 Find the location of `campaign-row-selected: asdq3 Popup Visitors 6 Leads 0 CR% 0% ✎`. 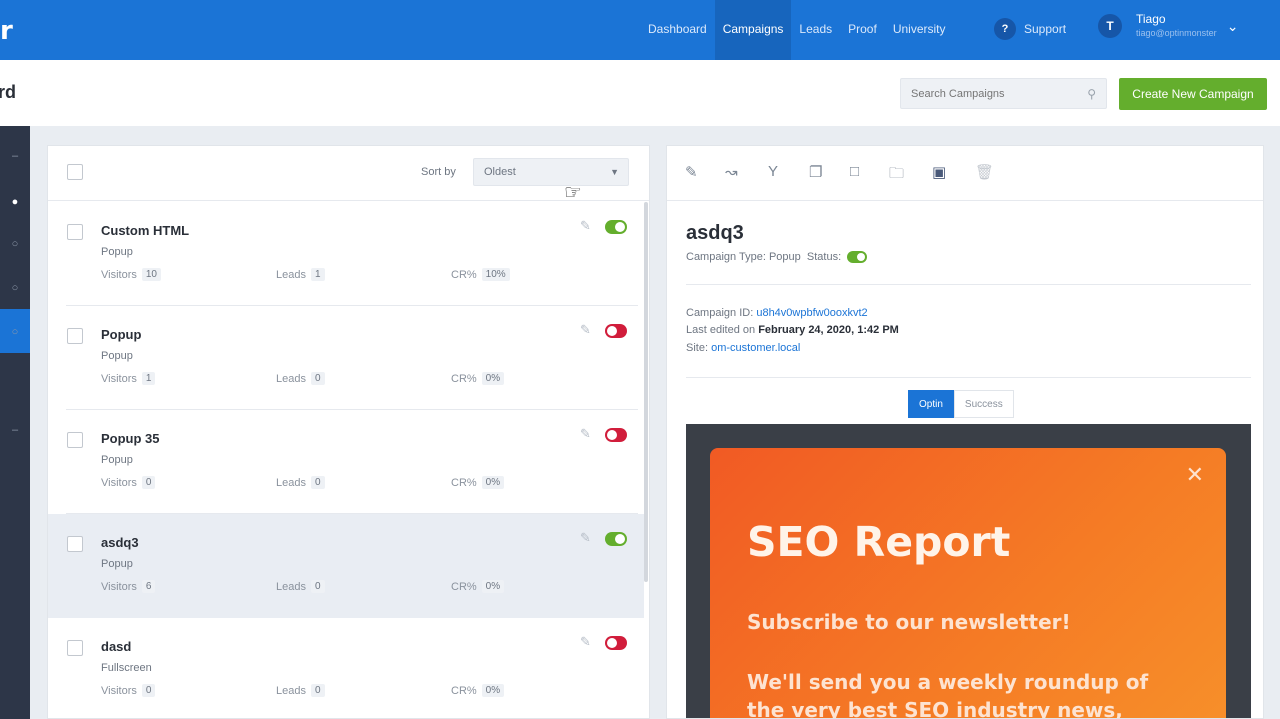

campaign-row-selected: asdq3 Popup Visitors 6 Leads 0 CR% 0% ✎ is located at coordinates (346, 566).